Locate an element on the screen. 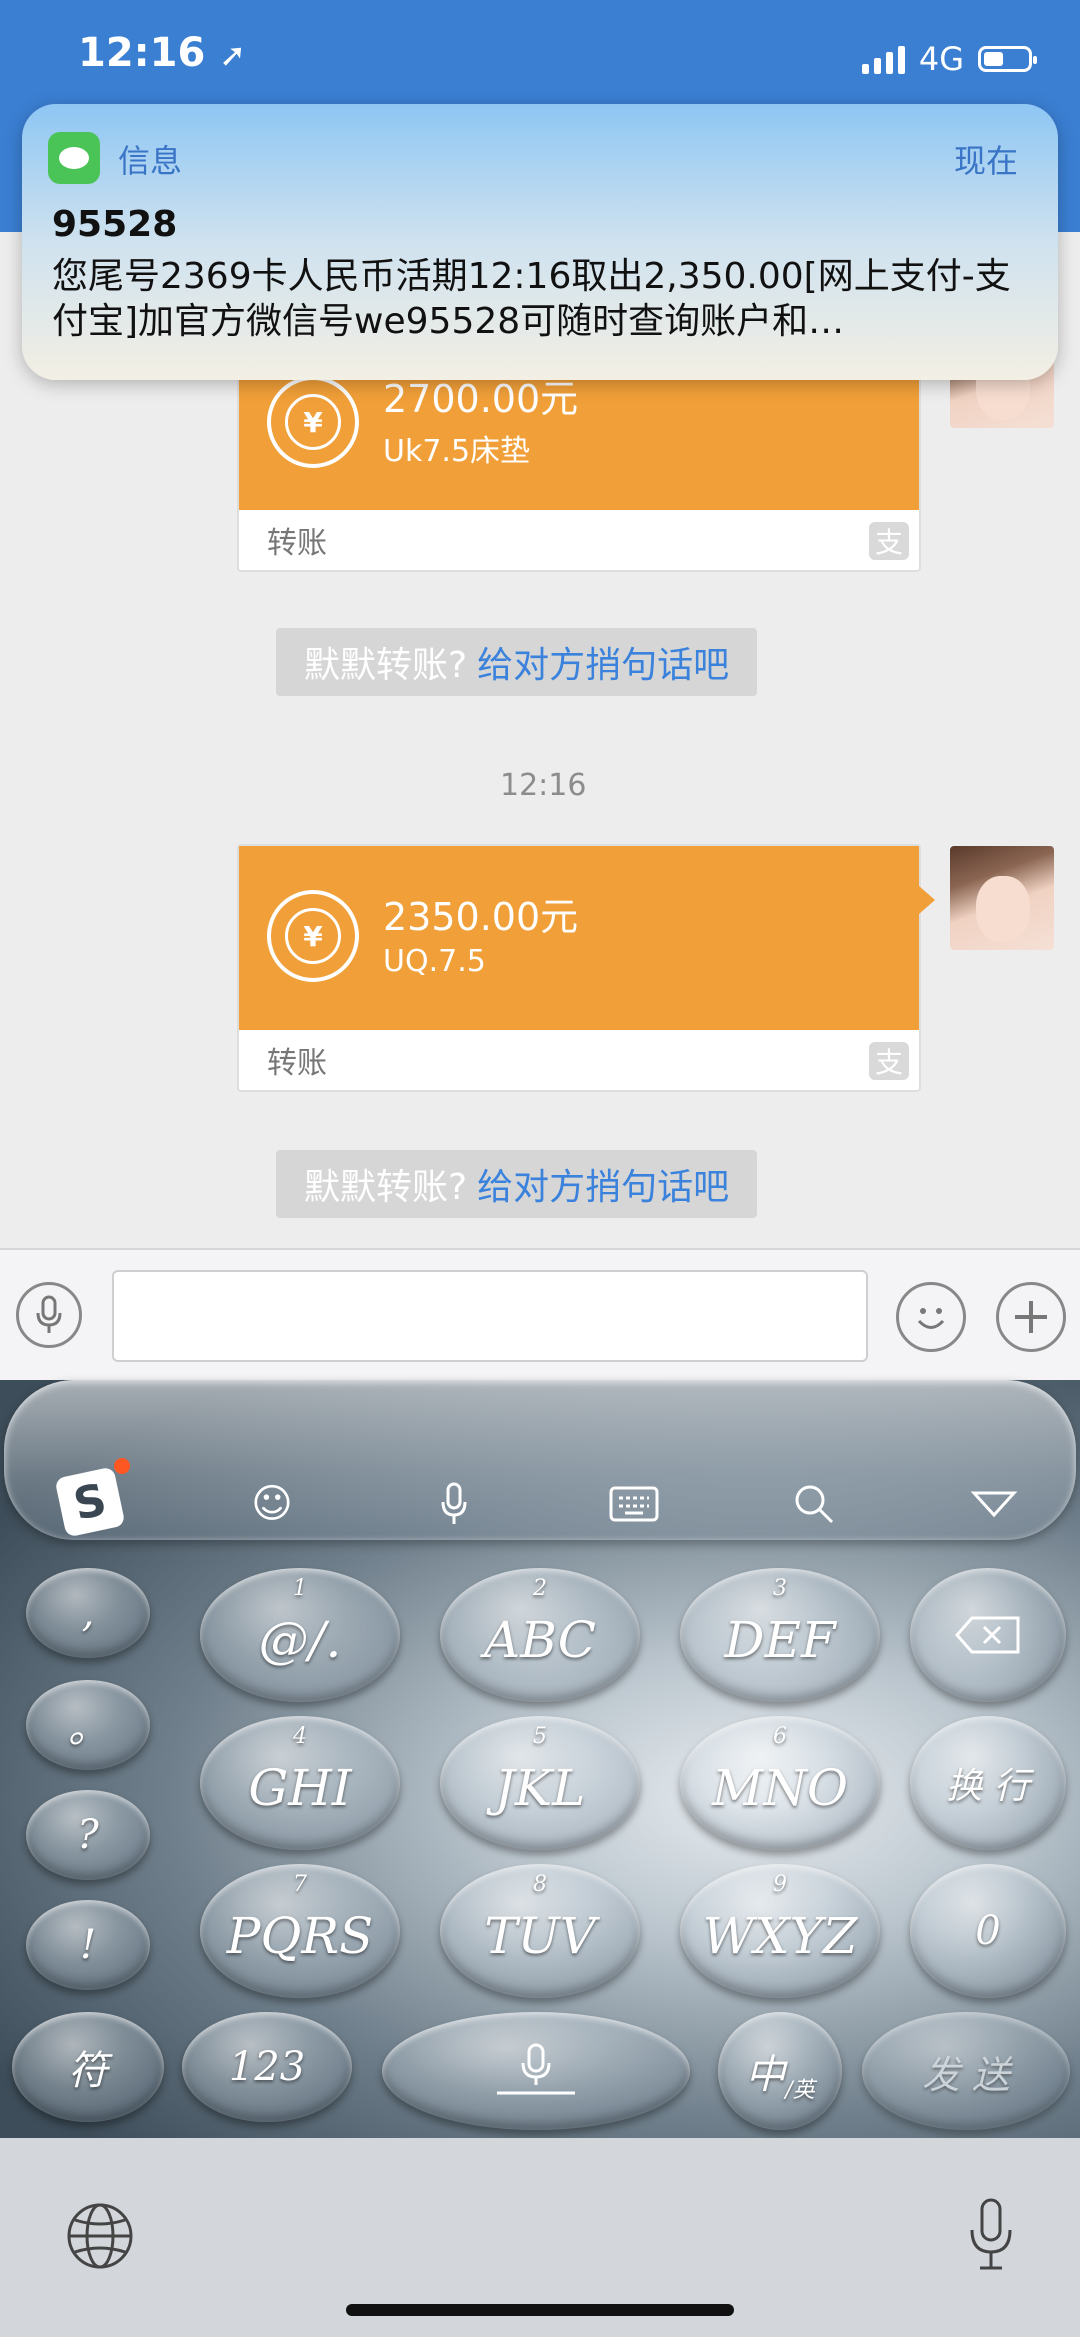 This screenshot has width=1080, height=2337. space-key is located at coordinates (536, 2071).